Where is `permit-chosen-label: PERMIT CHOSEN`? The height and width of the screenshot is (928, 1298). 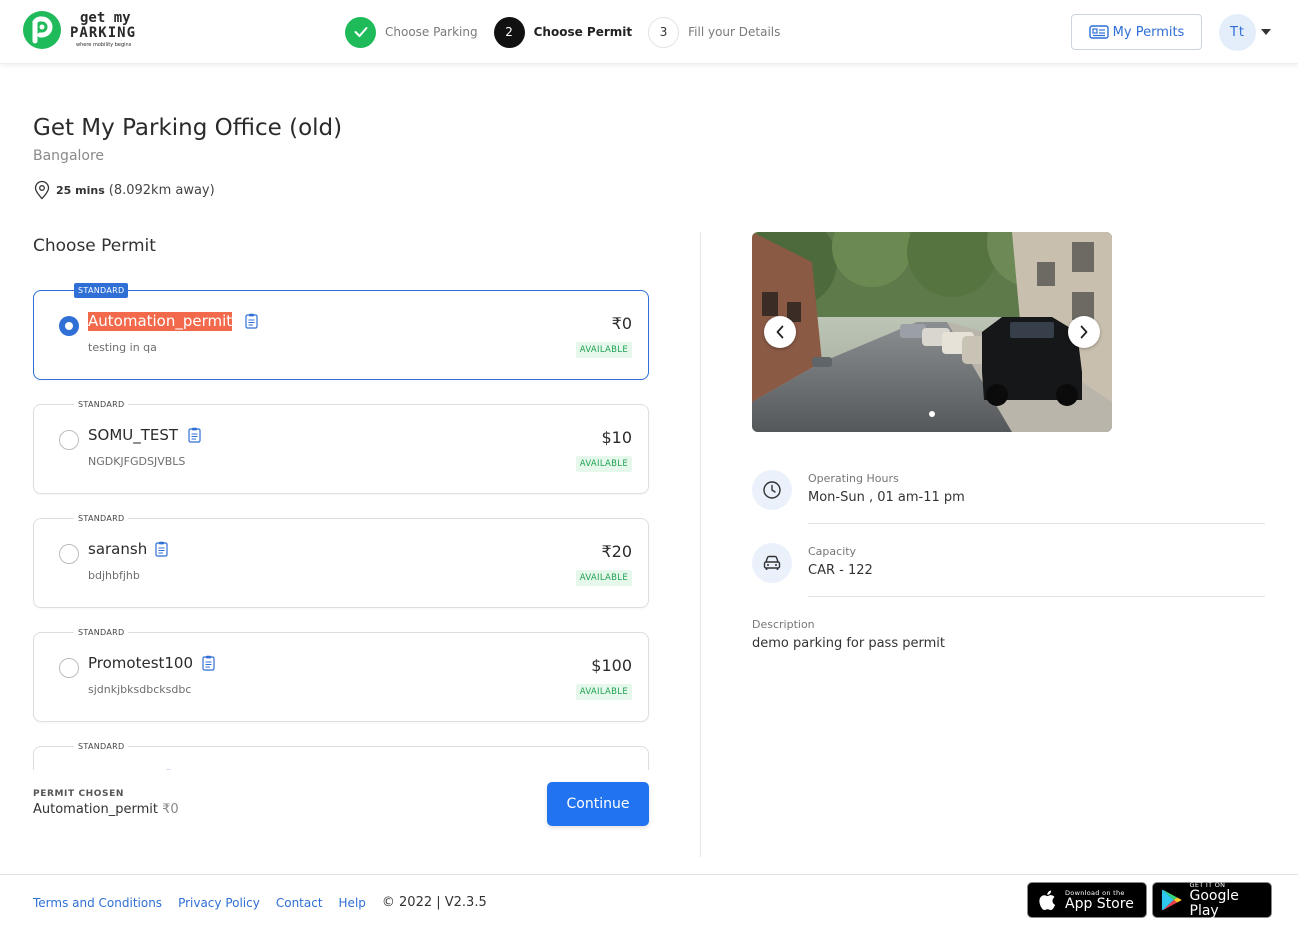
permit-chosen-label: PERMIT CHOSEN is located at coordinates (79, 794).